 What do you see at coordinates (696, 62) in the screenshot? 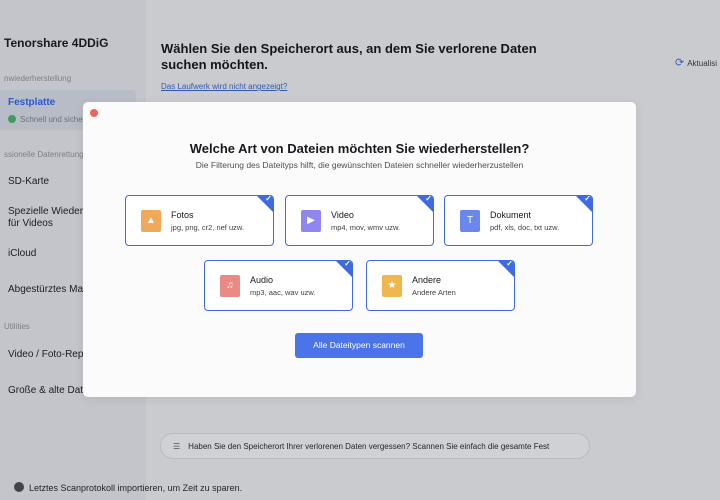
I see `refresh-button: ⟳ Aktualisi` at bounding box center [696, 62].